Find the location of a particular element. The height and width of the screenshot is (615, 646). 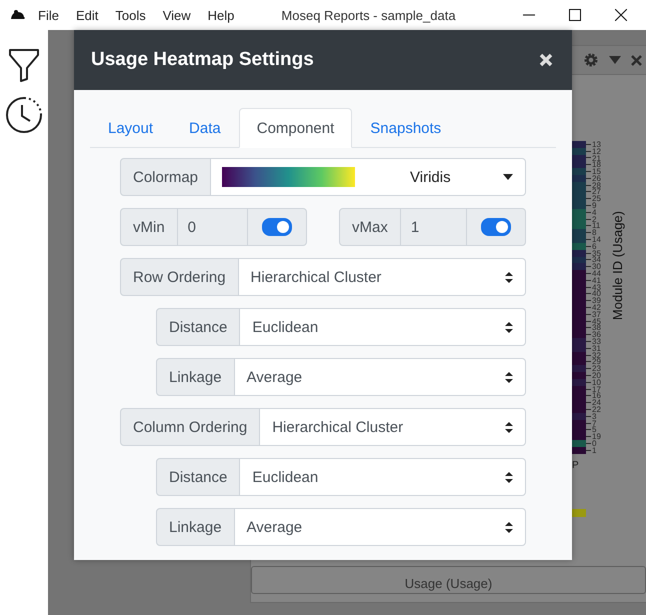

row-label: 28 is located at coordinates (596, 185).